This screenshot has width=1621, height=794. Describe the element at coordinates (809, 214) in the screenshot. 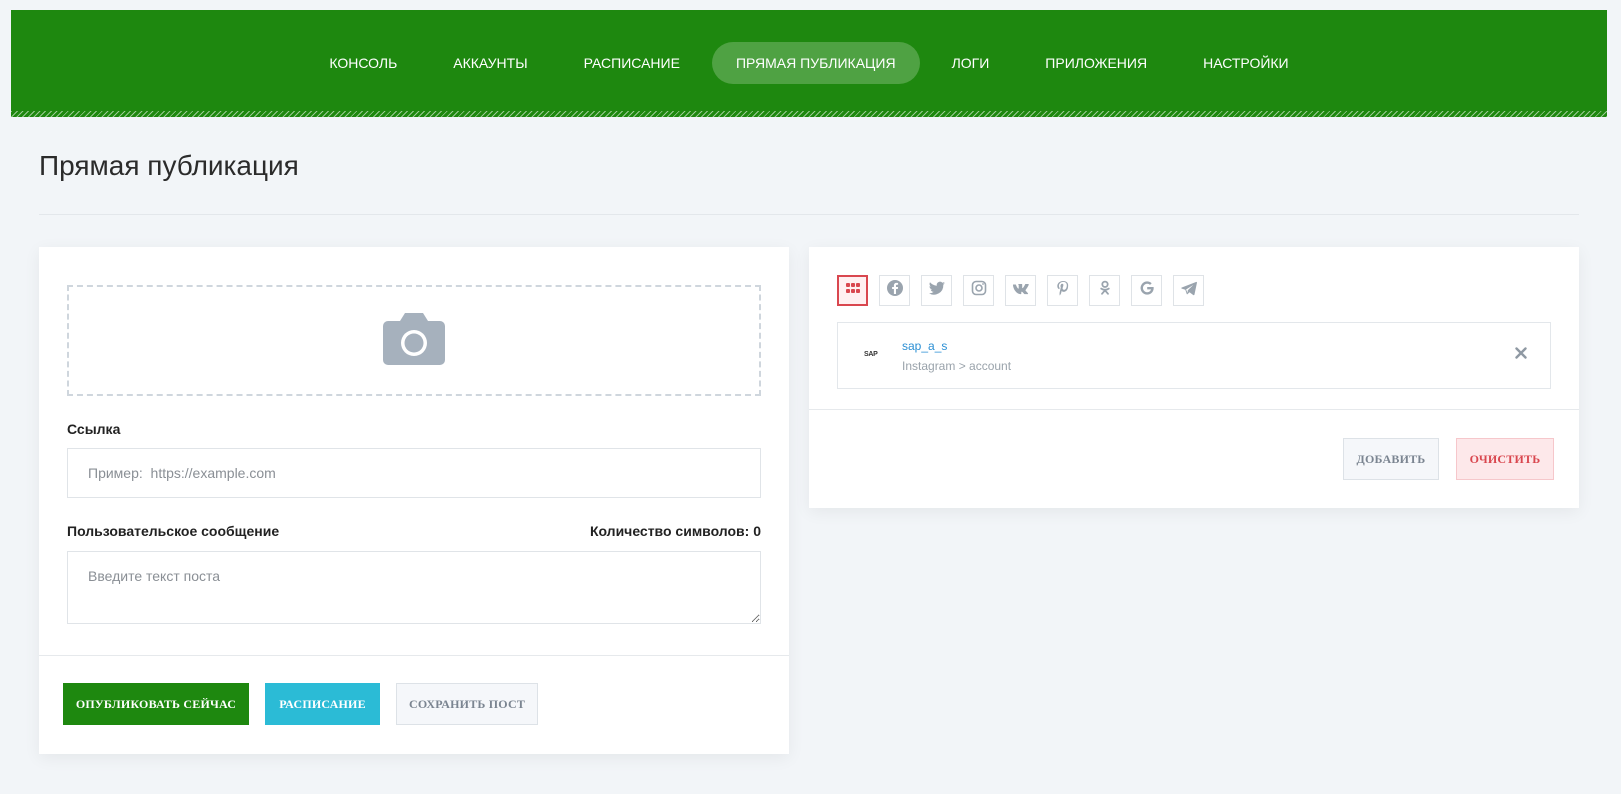

I see `title-divider` at that location.